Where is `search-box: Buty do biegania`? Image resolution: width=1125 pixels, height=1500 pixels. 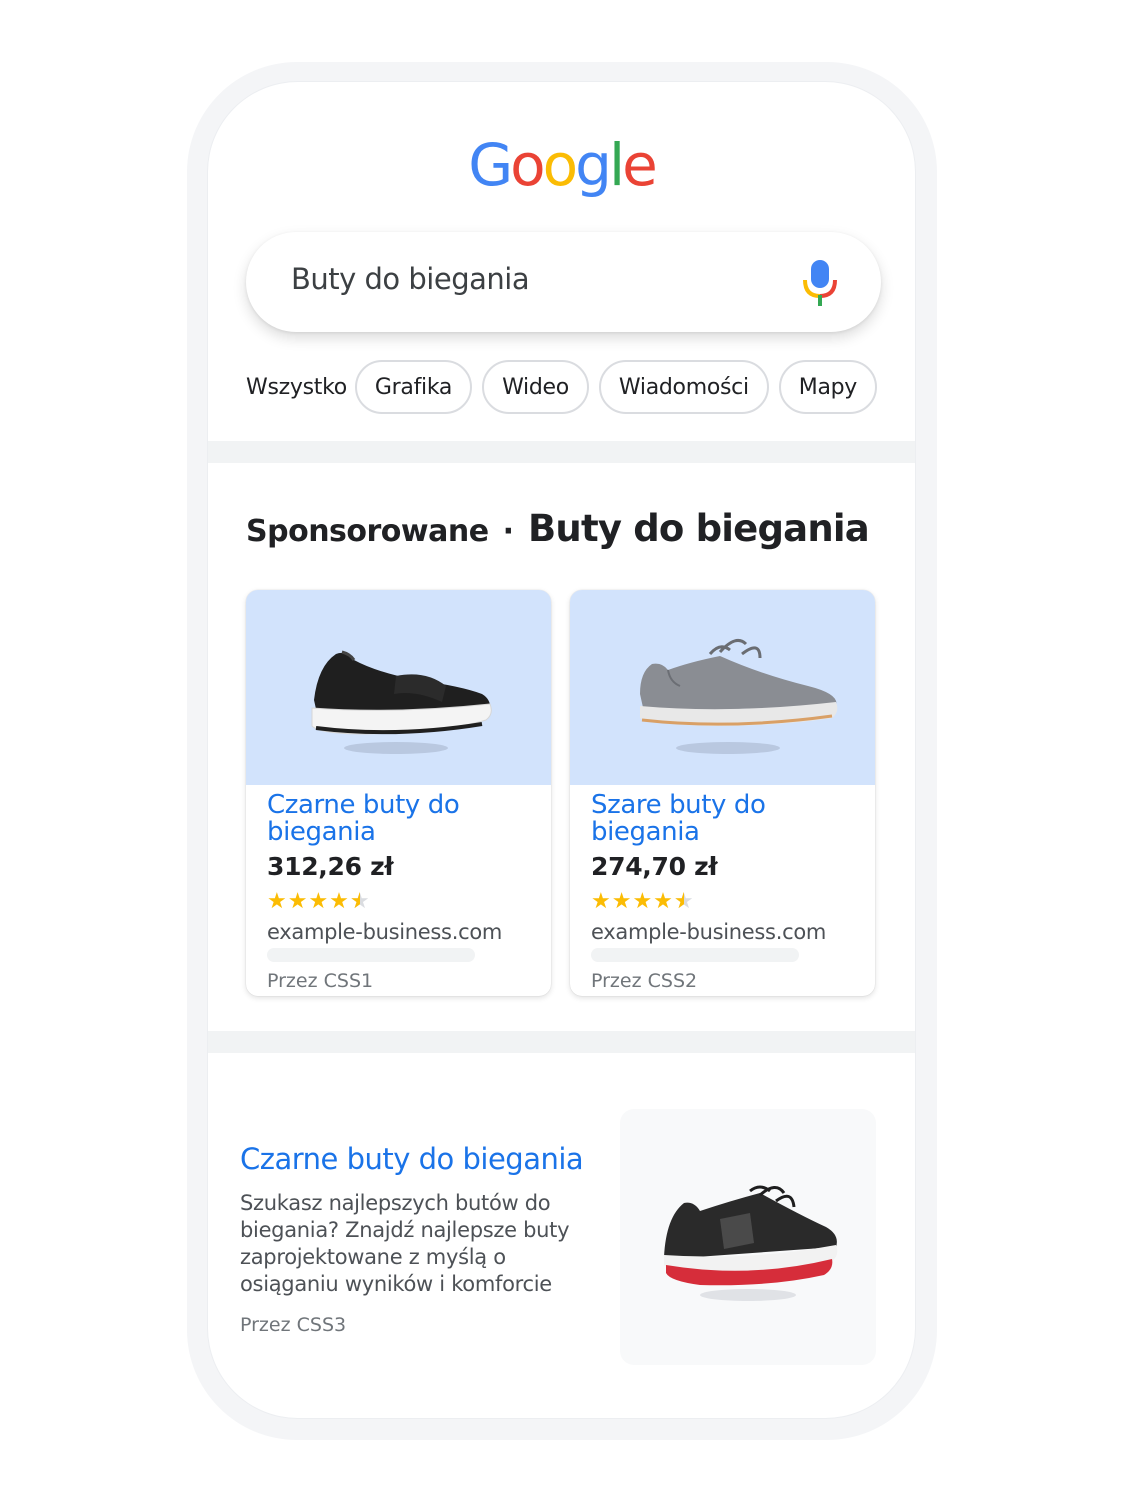 search-box: Buty do biegania is located at coordinates (563, 282).